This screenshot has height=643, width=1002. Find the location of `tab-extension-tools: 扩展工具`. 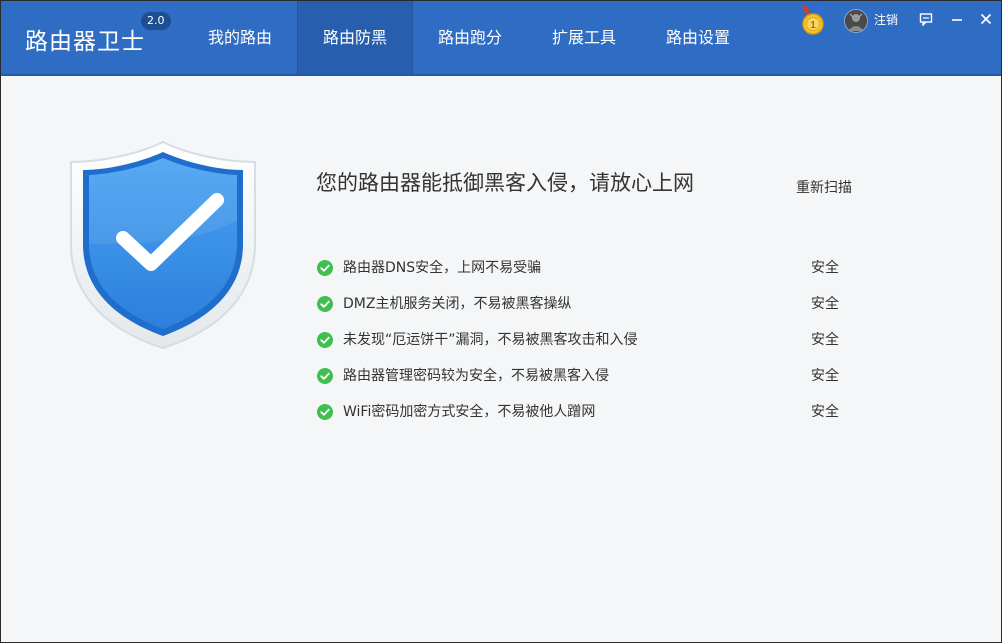

tab-extension-tools: 扩展工具 is located at coordinates (584, 37).